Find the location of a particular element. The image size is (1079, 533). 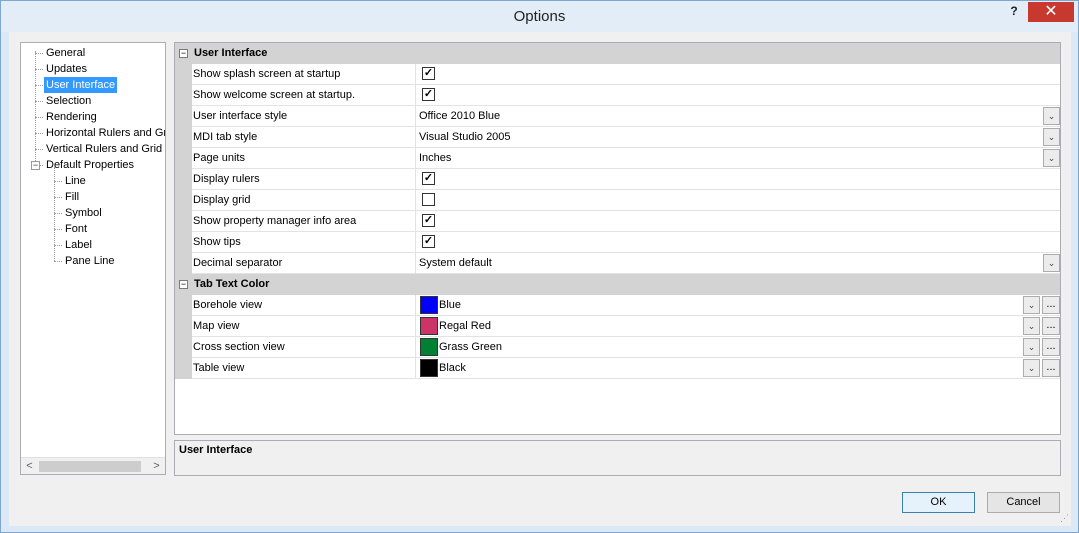

ok-button: OK is located at coordinates (938, 502).